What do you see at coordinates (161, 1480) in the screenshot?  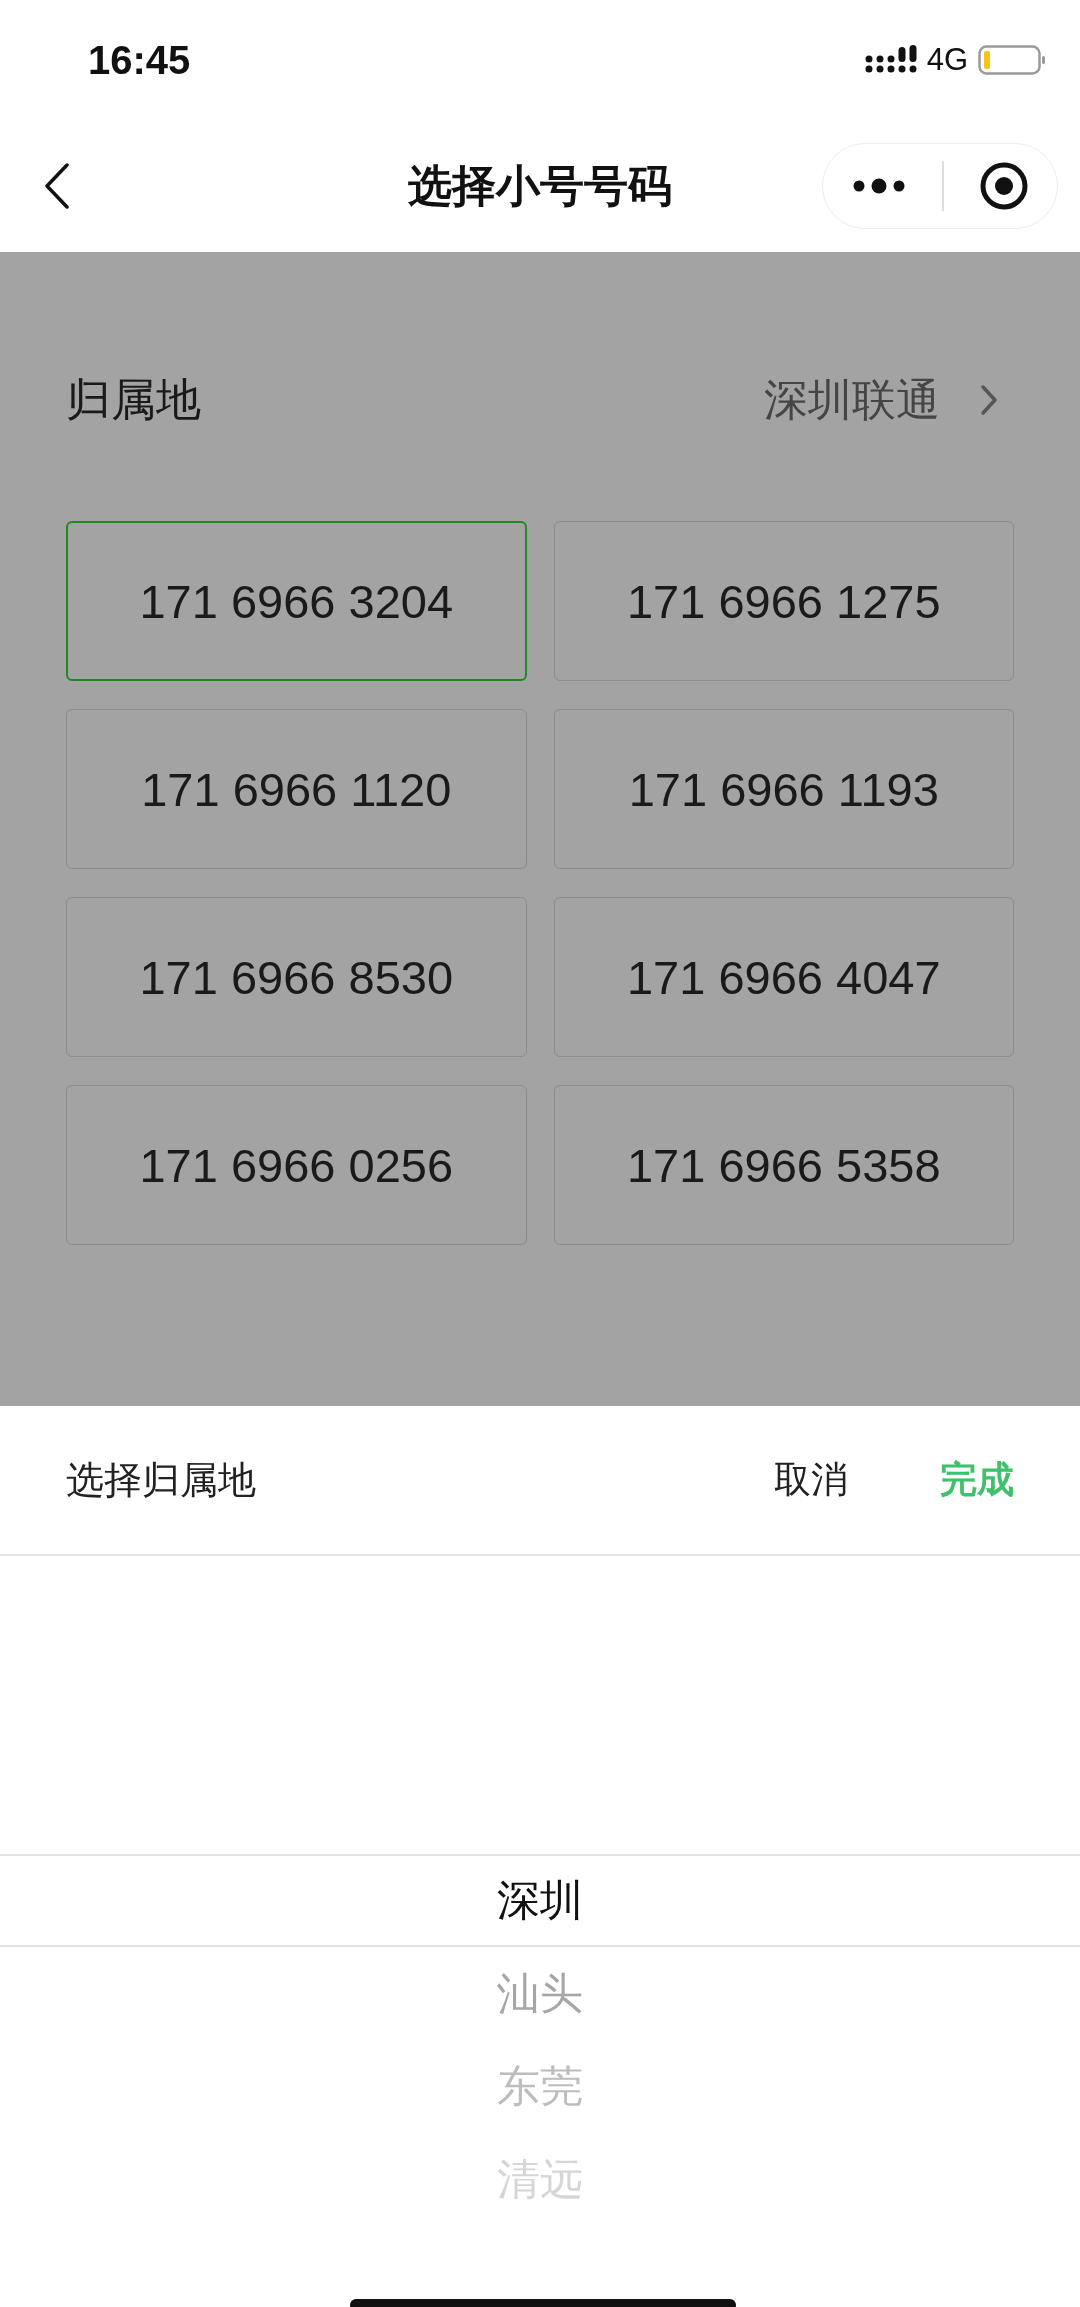 I see `sheet-title: 选择归属地` at bounding box center [161, 1480].